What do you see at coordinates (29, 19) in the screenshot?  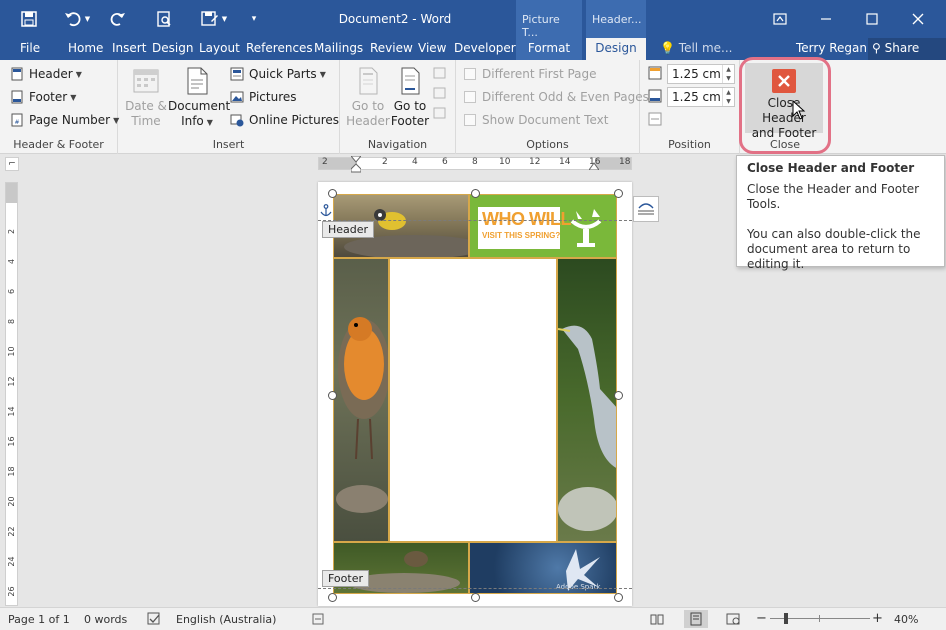 I see `save-icon` at bounding box center [29, 19].